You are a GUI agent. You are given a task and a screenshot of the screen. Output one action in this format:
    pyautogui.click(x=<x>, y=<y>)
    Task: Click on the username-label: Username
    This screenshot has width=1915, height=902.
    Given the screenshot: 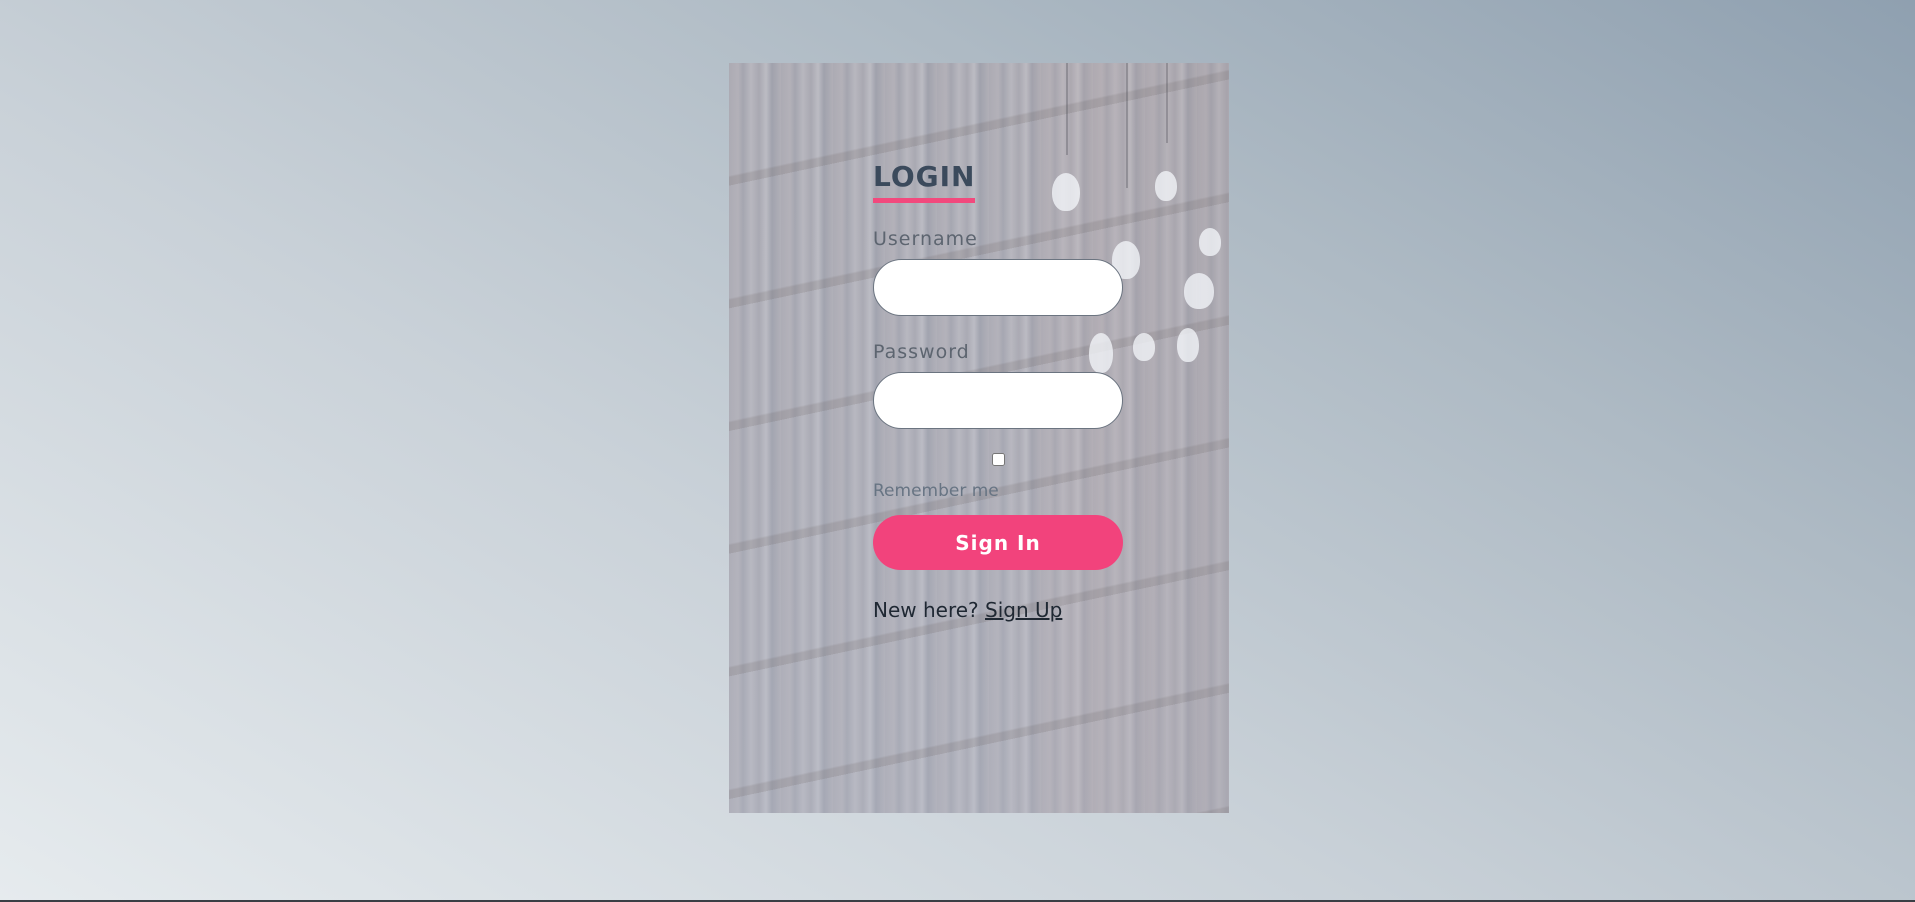 What is the action you would take?
    pyautogui.click(x=925, y=239)
    